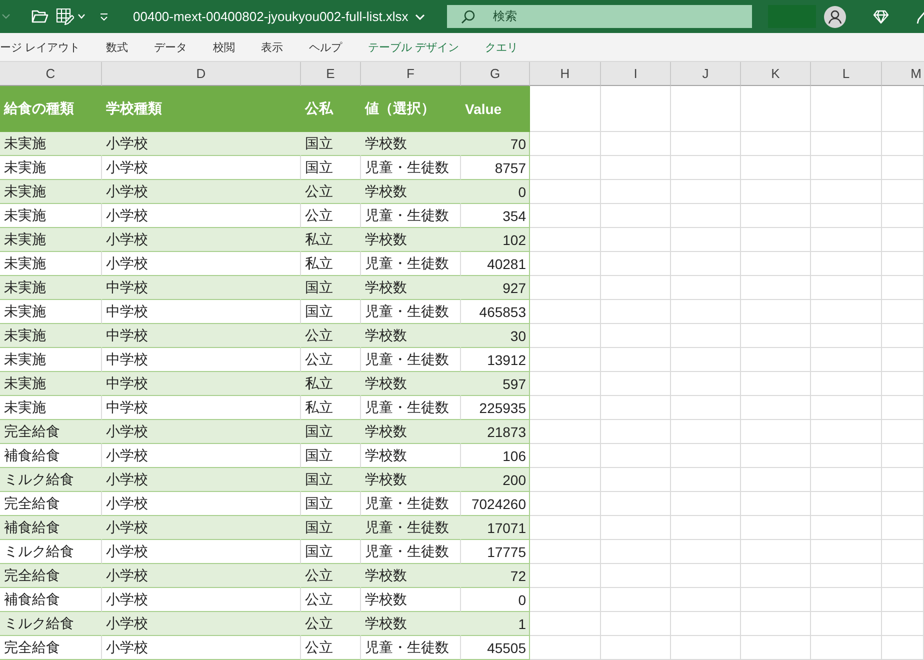 The width and height of the screenshot is (924, 660). I want to click on column-header: L, so click(846, 74).